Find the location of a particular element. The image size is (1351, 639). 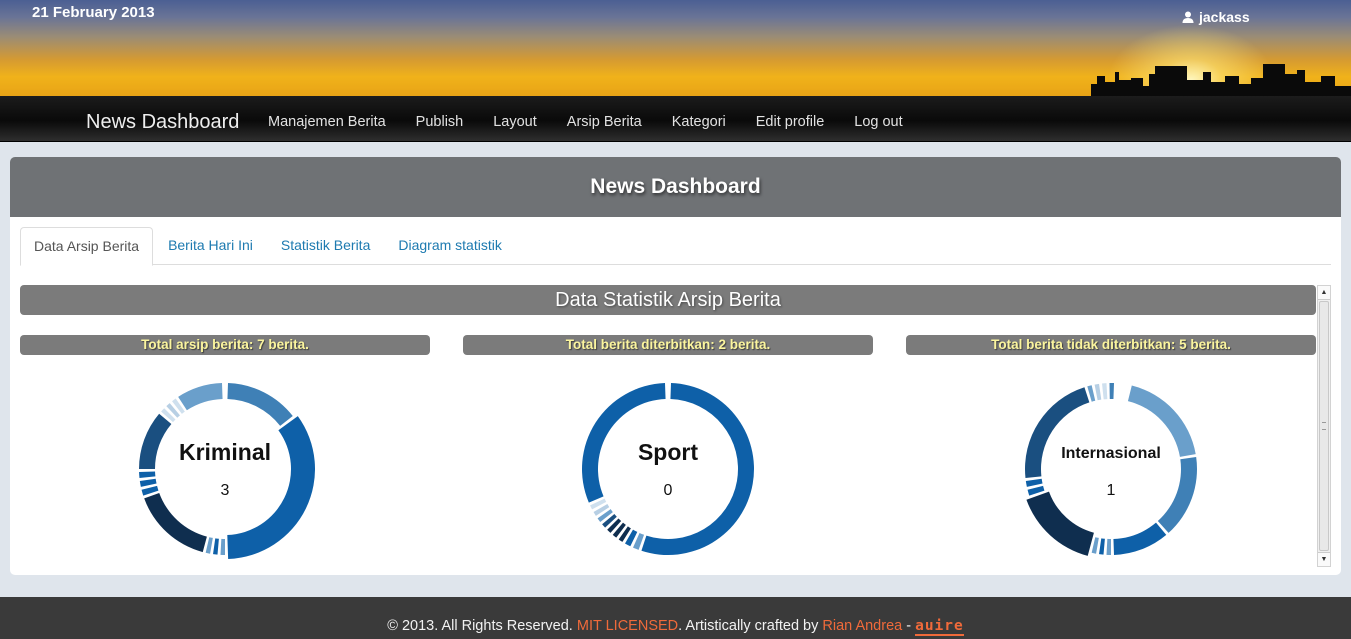

author-link: Rian Andrea is located at coordinates (862, 626).